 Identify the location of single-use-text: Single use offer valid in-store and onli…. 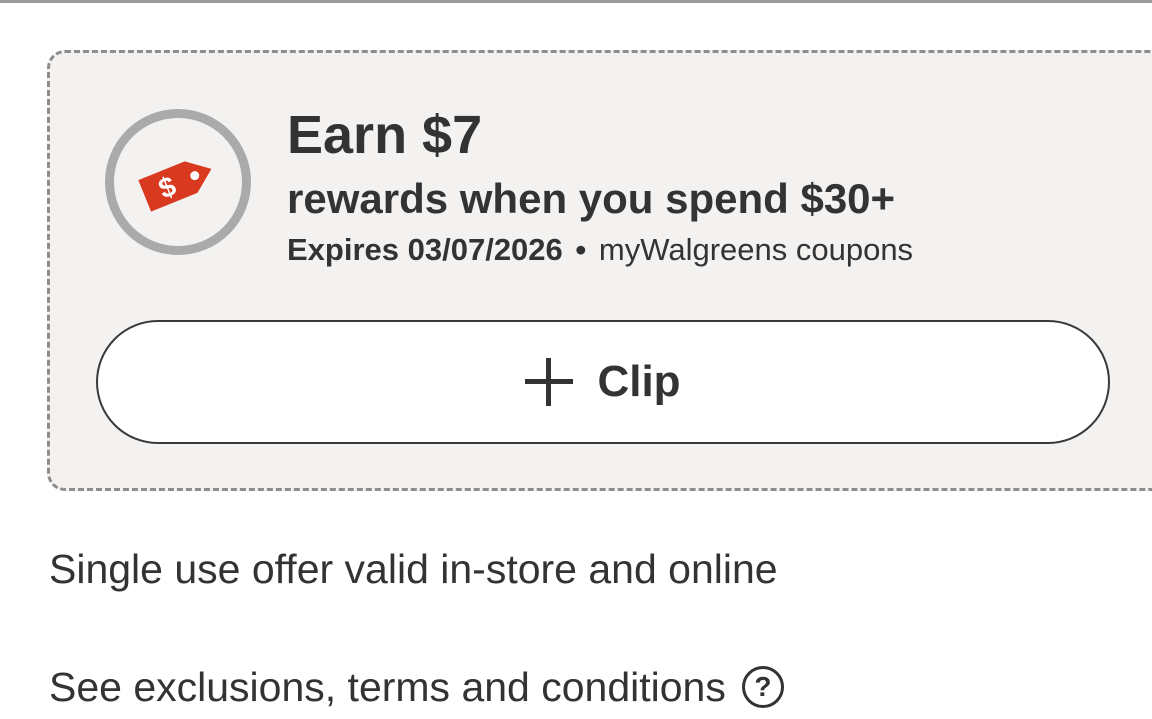
(413, 569).